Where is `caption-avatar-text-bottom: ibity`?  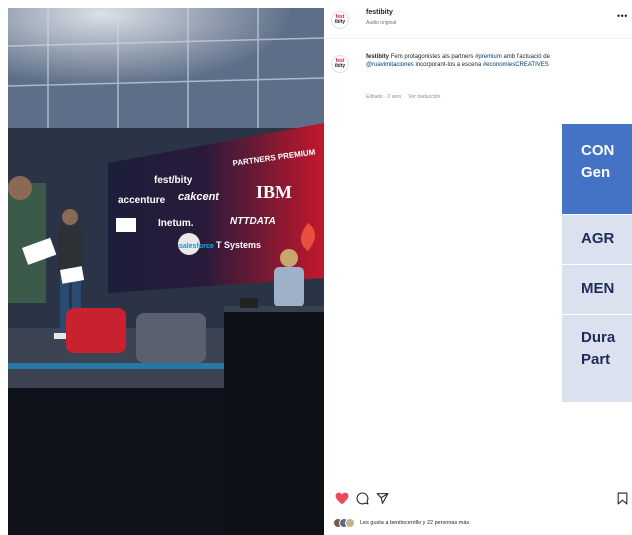 caption-avatar-text-bottom: ibity is located at coordinates (340, 66).